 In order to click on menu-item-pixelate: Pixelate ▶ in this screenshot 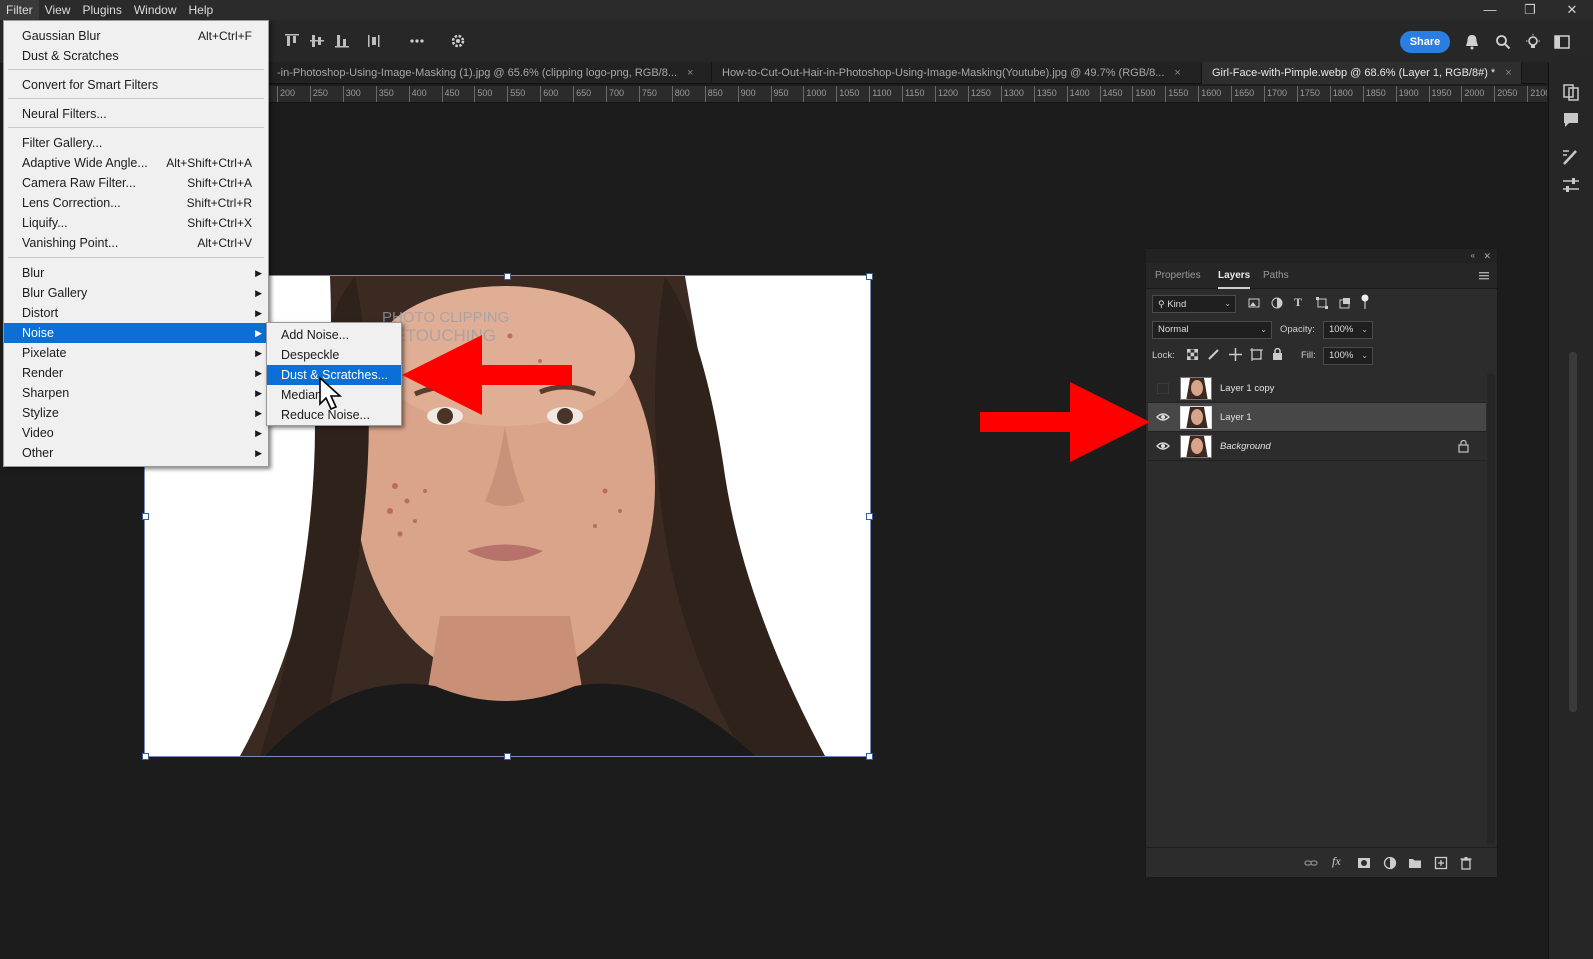, I will do `click(136, 353)`.